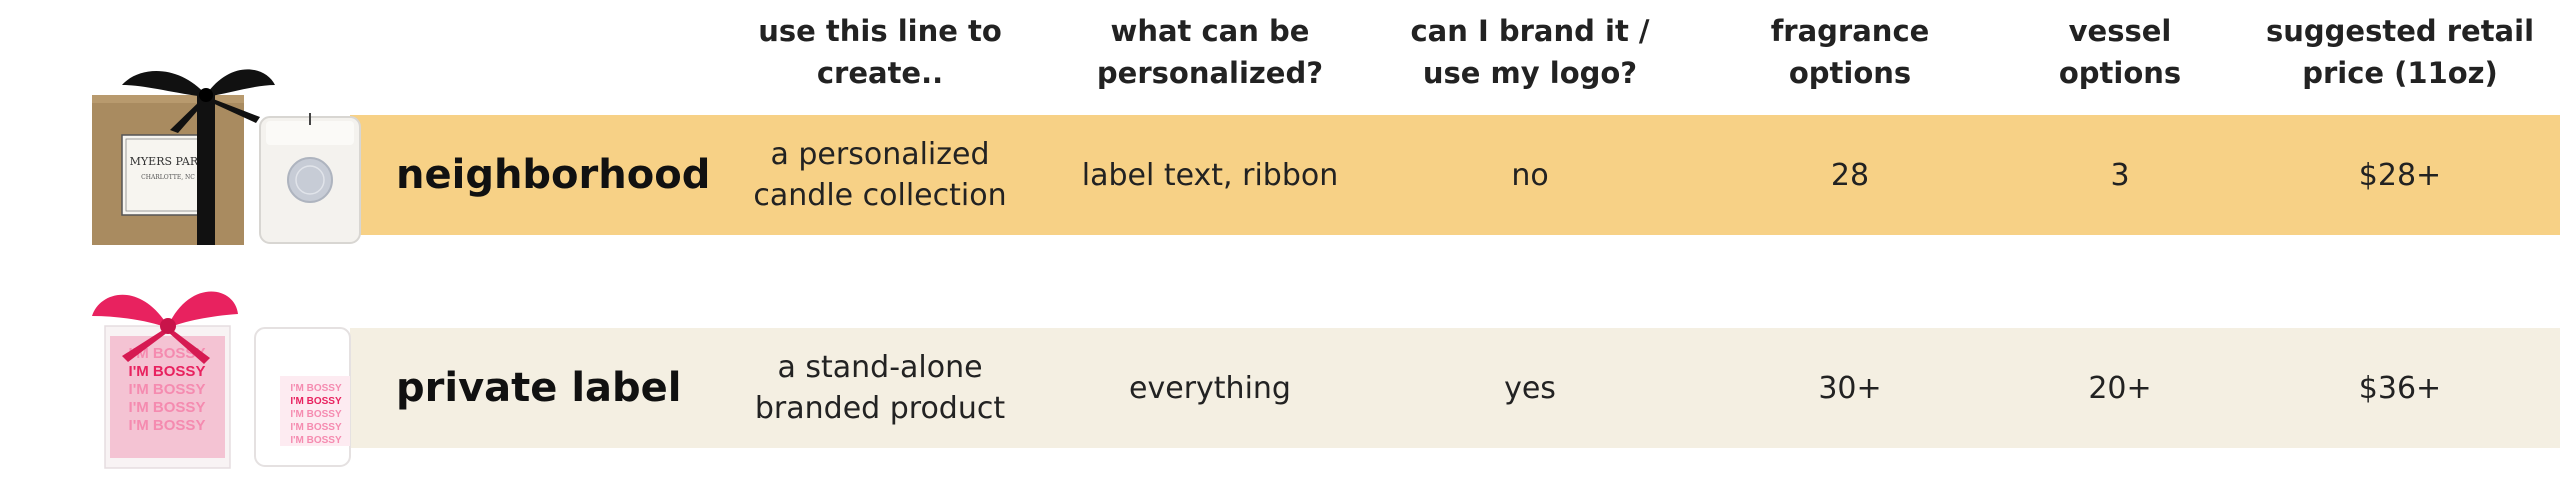 The width and height of the screenshot is (2560, 501). Describe the element at coordinates (2400, 175) in the screenshot. I see `cell-price: $28+` at that location.